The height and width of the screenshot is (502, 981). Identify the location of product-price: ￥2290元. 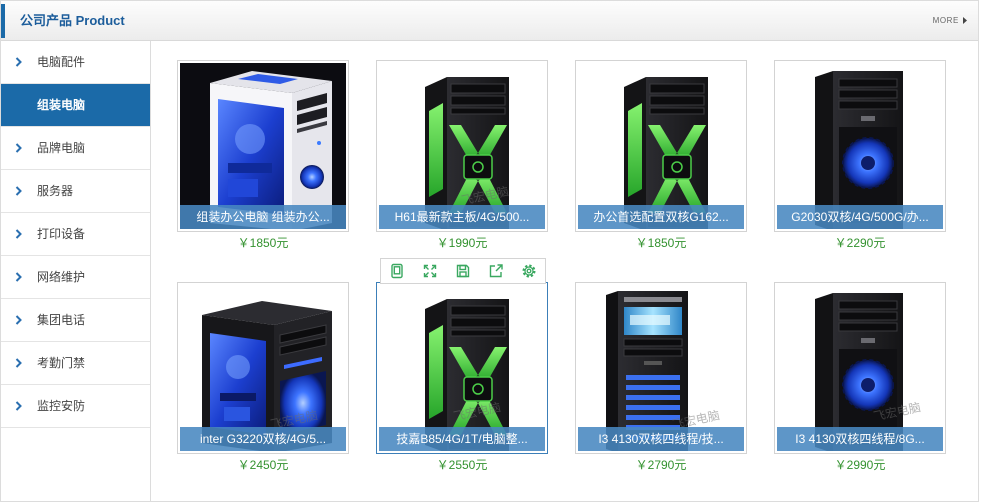
(860, 243).